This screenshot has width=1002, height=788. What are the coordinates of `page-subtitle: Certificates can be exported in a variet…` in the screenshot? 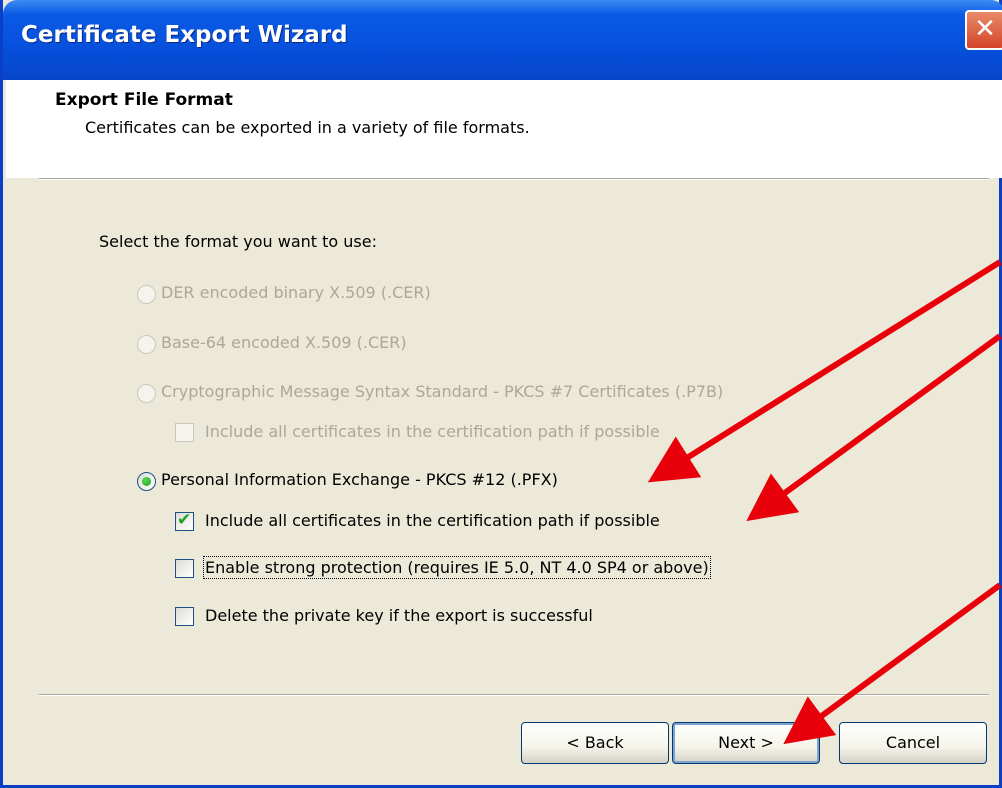 It's located at (307, 127).